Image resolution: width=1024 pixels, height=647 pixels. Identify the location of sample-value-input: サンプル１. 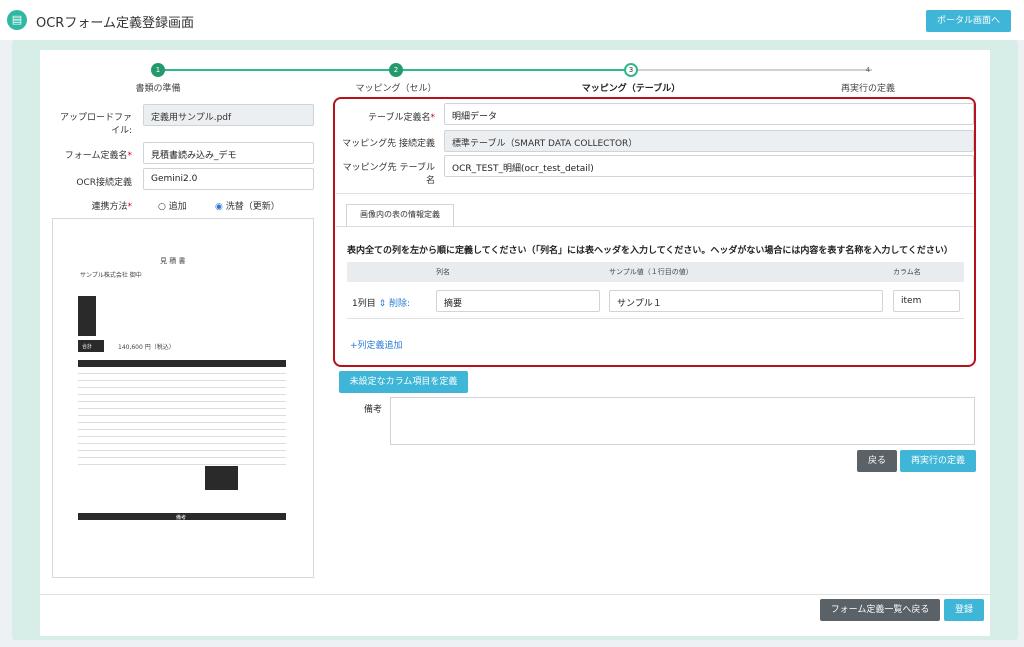
(746, 301).